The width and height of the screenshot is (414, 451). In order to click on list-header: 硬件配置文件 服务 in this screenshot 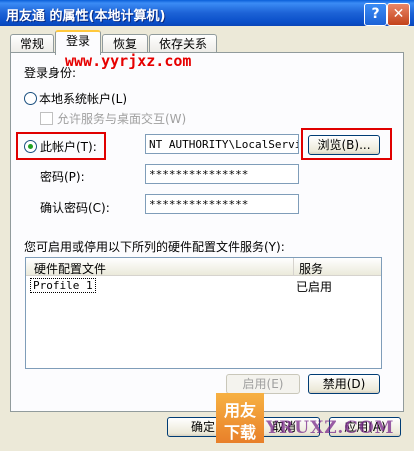, I will do `click(203, 267)`.